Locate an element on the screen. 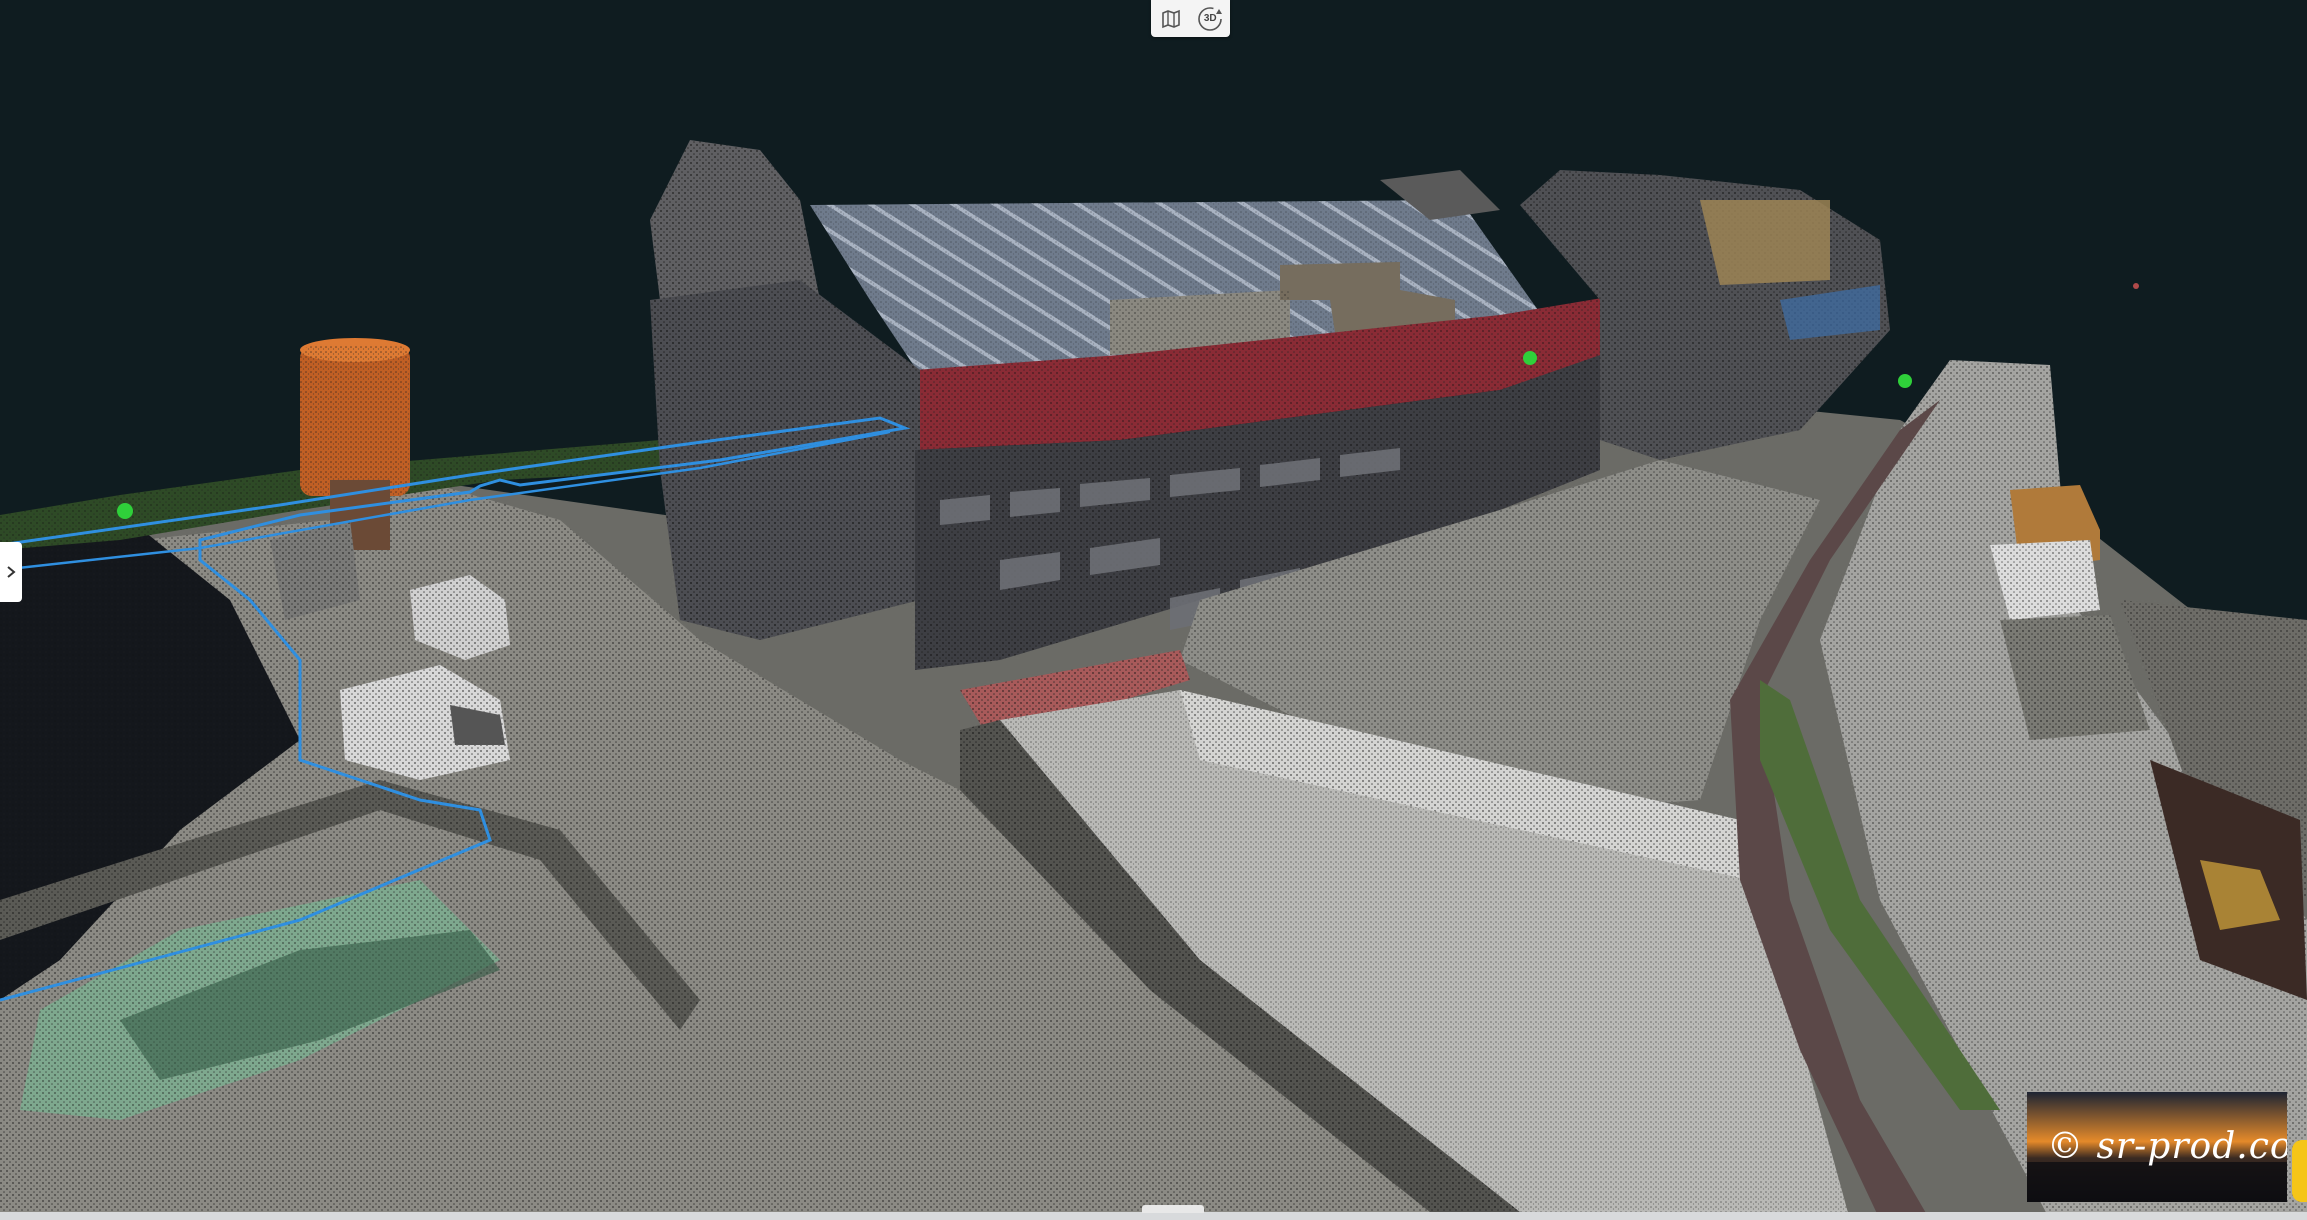  3d-view-button: 3D is located at coordinates (1210, 18).